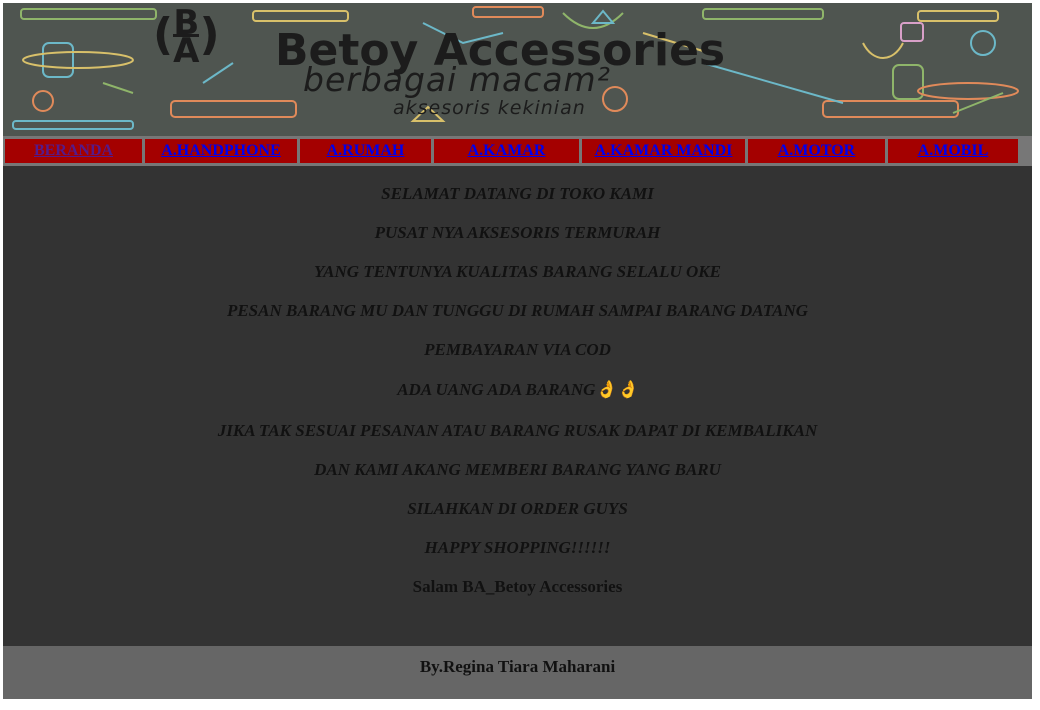 The image size is (1040, 710). I want to click on nav-item-beranda: BERANDA, so click(73, 151).